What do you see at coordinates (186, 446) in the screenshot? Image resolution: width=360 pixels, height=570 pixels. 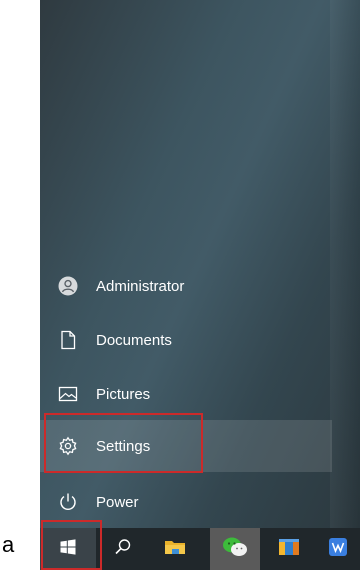 I see `start-menu-item-settings: Settings` at bounding box center [186, 446].